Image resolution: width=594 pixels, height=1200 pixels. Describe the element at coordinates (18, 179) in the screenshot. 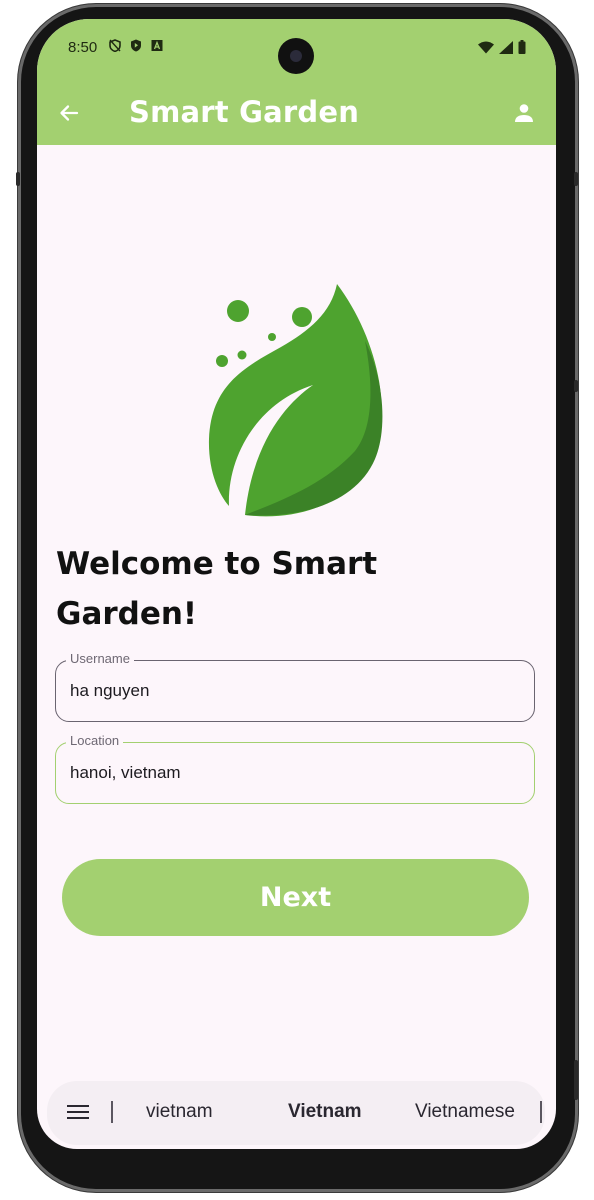

I see `power-button` at that location.